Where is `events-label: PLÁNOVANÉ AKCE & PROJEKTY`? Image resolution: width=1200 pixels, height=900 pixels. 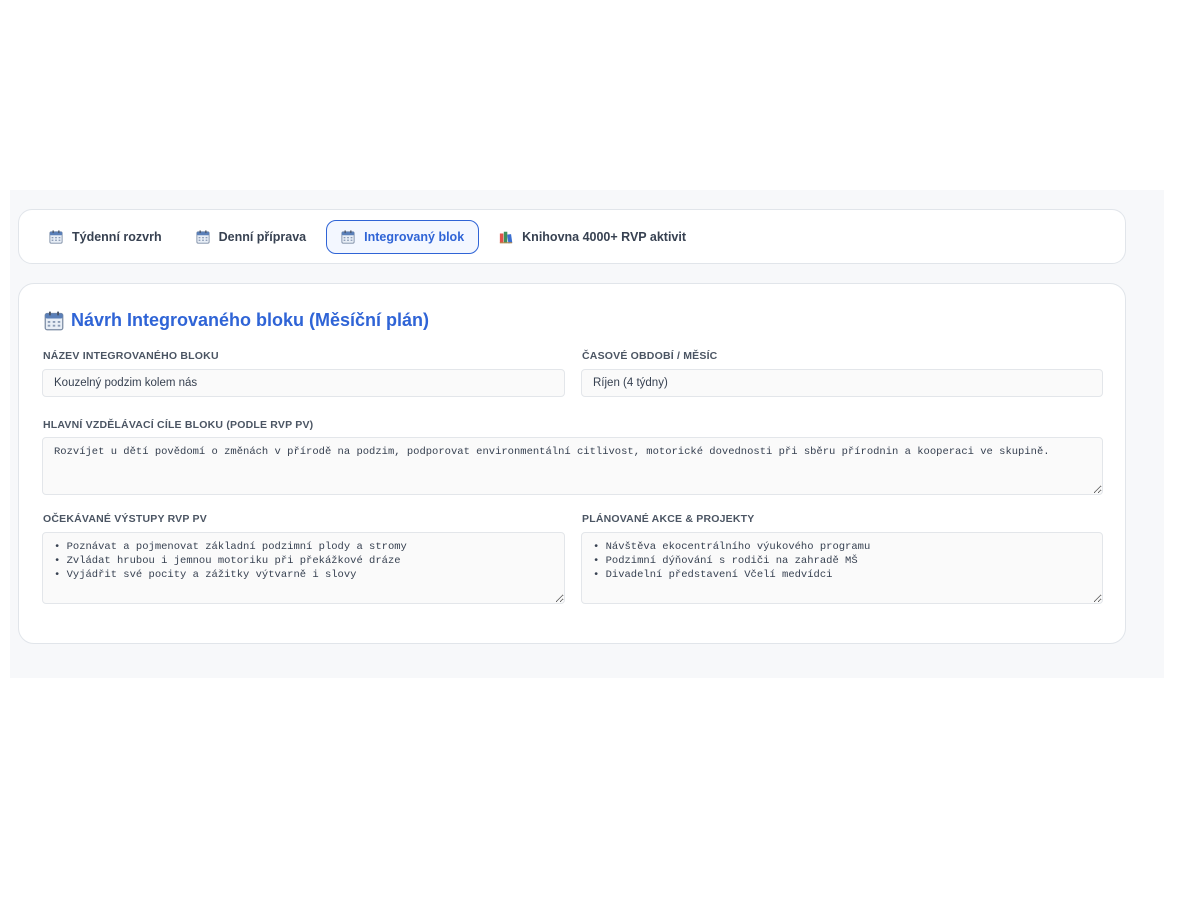
events-label: PLÁNOVANÉ AKCE & PROJEKTY is located at coordinates (668, 519).